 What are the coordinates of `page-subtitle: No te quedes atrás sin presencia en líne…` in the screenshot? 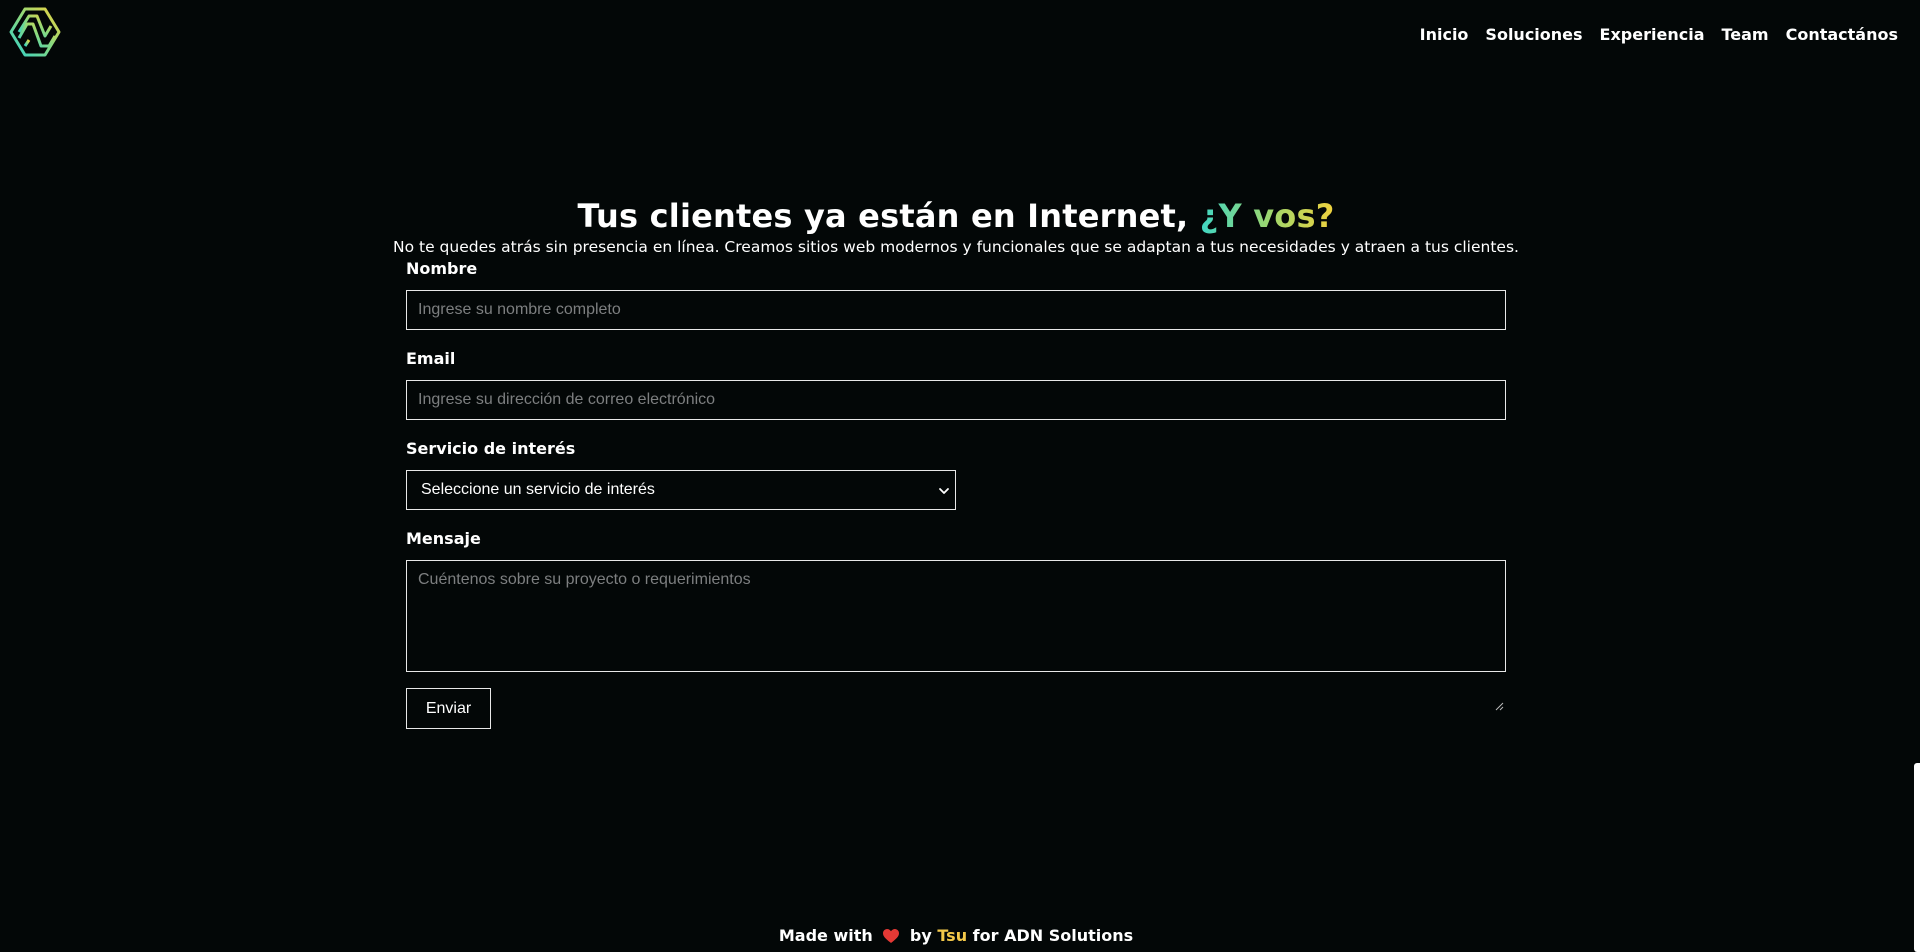 It's located at (956, 247).